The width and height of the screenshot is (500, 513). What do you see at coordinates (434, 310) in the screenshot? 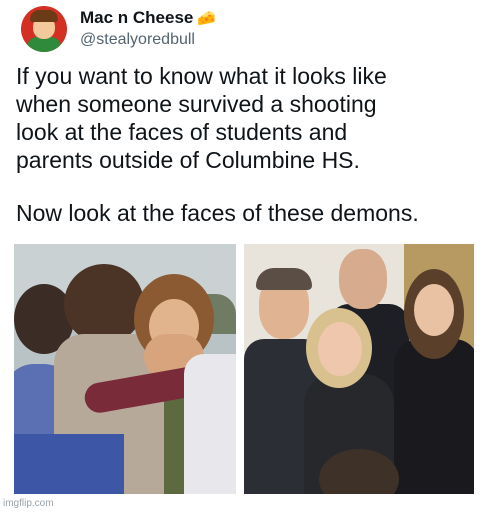
I see `woman-right-face` at bounding box center [434, 310].